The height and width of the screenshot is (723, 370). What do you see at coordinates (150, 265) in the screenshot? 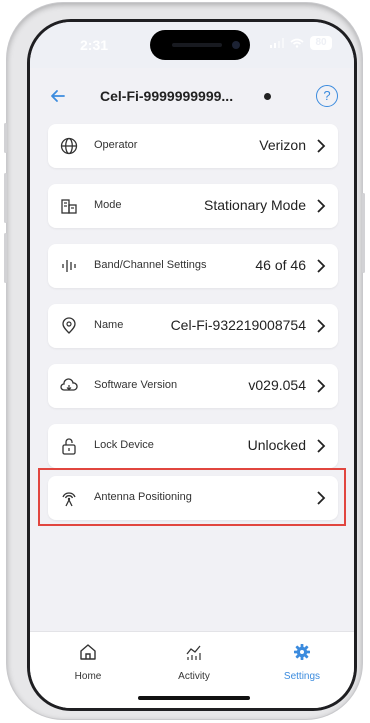
I see `row-label: Band/Channel Settings` at bounding box center [150, 265].